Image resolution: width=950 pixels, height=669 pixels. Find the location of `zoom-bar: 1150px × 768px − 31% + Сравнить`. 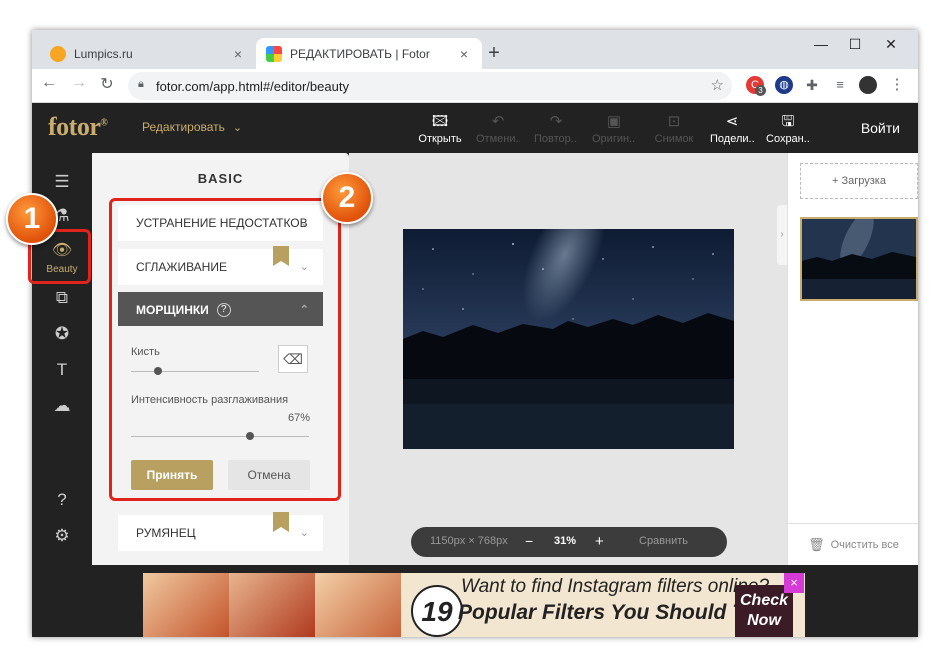

zoom-bar: 1150px × 768px − 31% + Сравнить is located at coordinates (569, 542).